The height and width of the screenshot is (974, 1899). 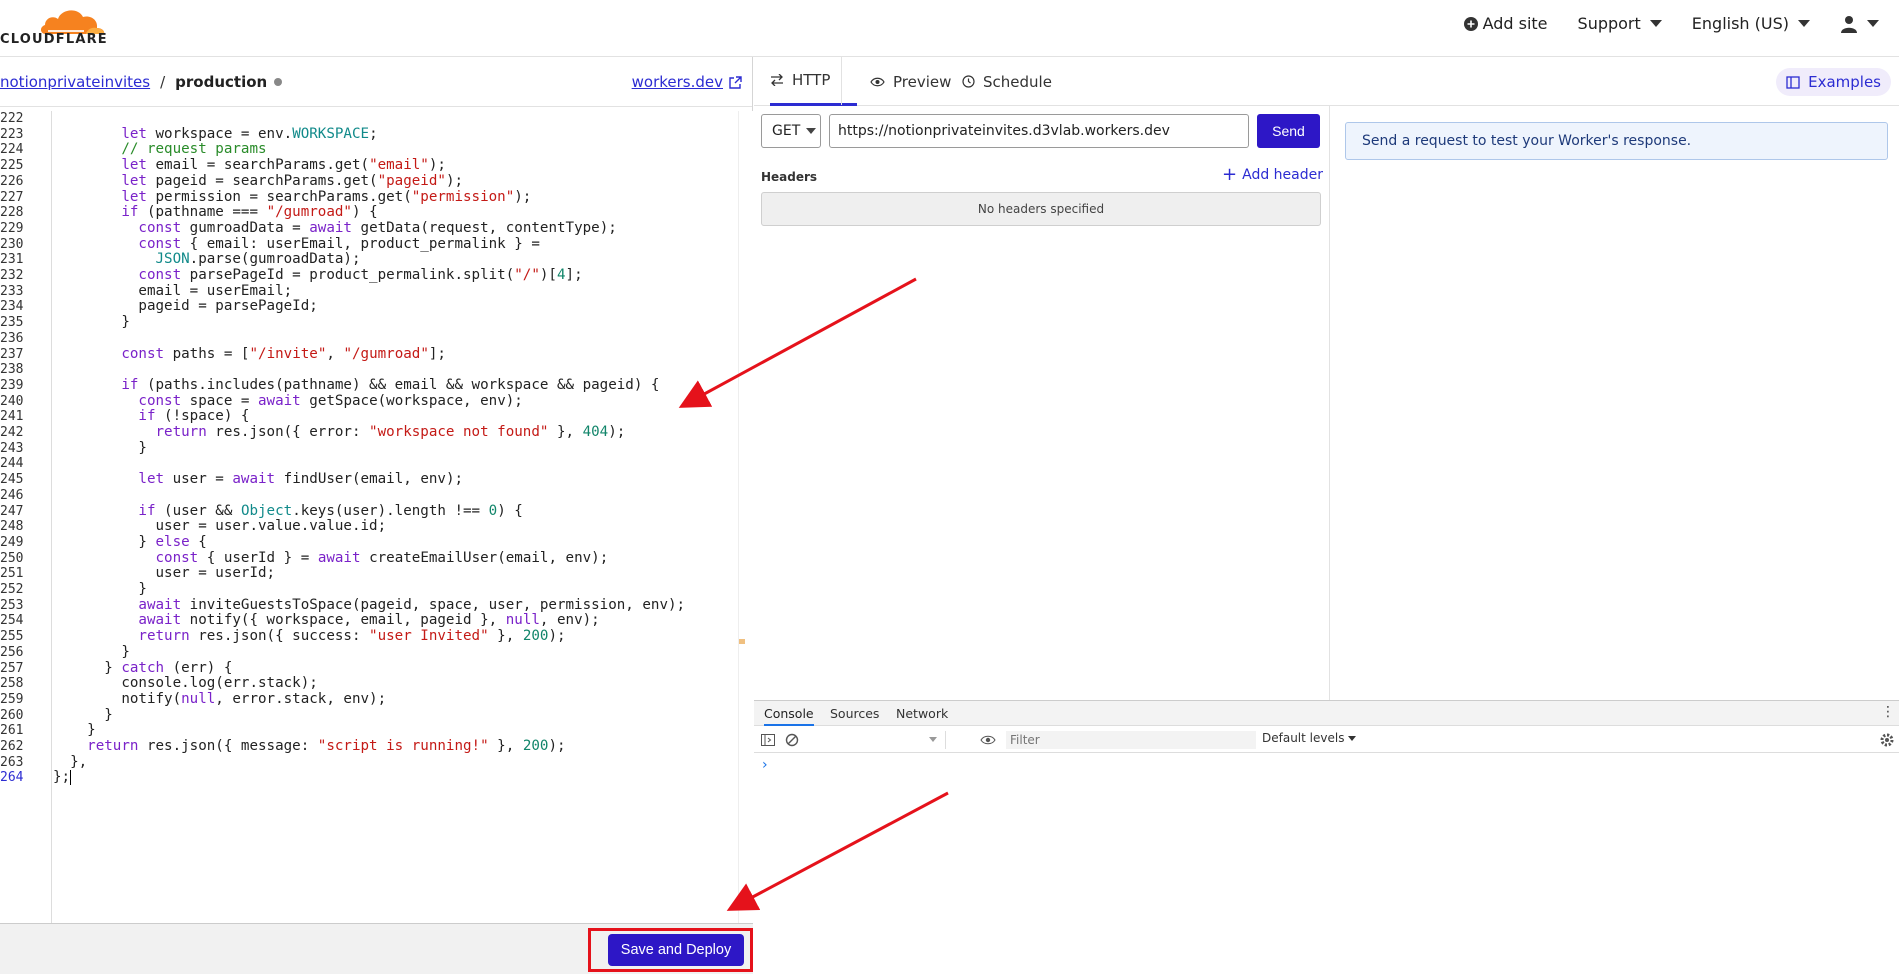 I want to click on language-label: English (US), so click(x=1740, y=23).